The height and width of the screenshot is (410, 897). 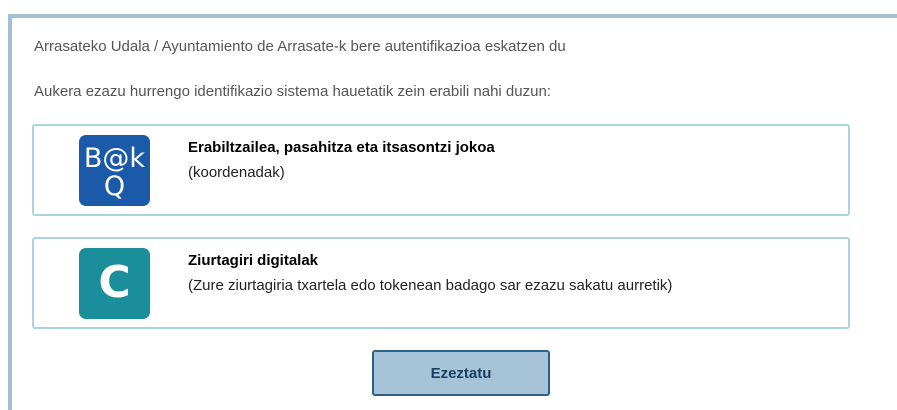 I want to click on bakq-logo-text-bottom: Q, so click(x=114, y=186).